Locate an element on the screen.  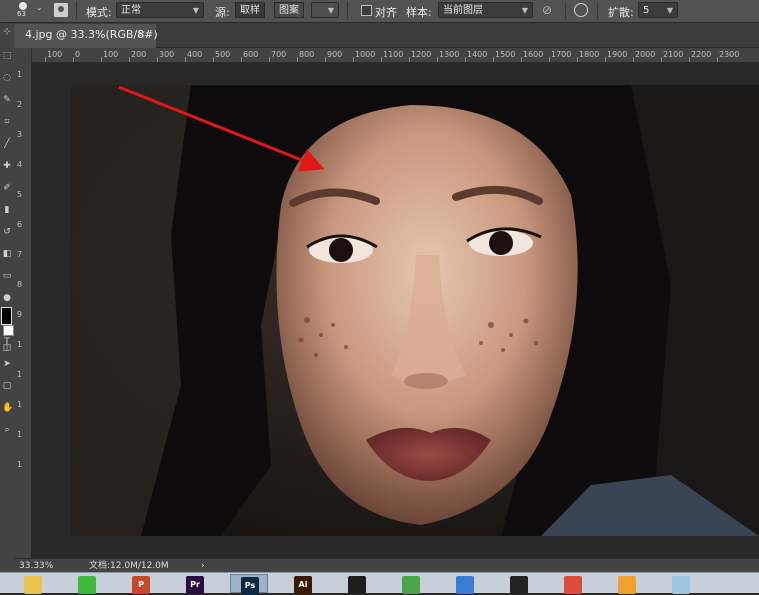
diffusion-label: 扩散: is located at coordinates (621, 12).